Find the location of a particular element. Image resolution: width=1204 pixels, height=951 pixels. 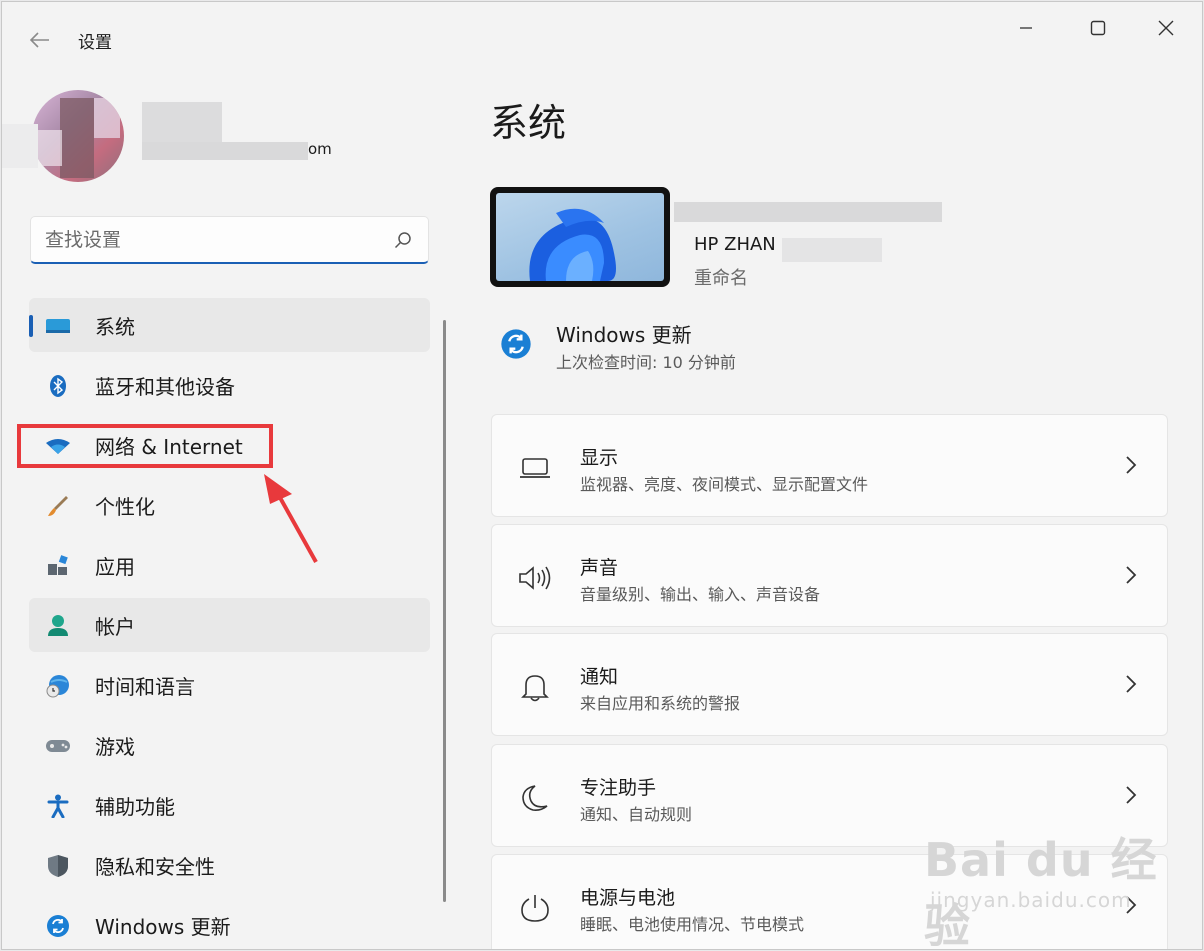

card-title: 显示 is located at coordinates (599, 458).